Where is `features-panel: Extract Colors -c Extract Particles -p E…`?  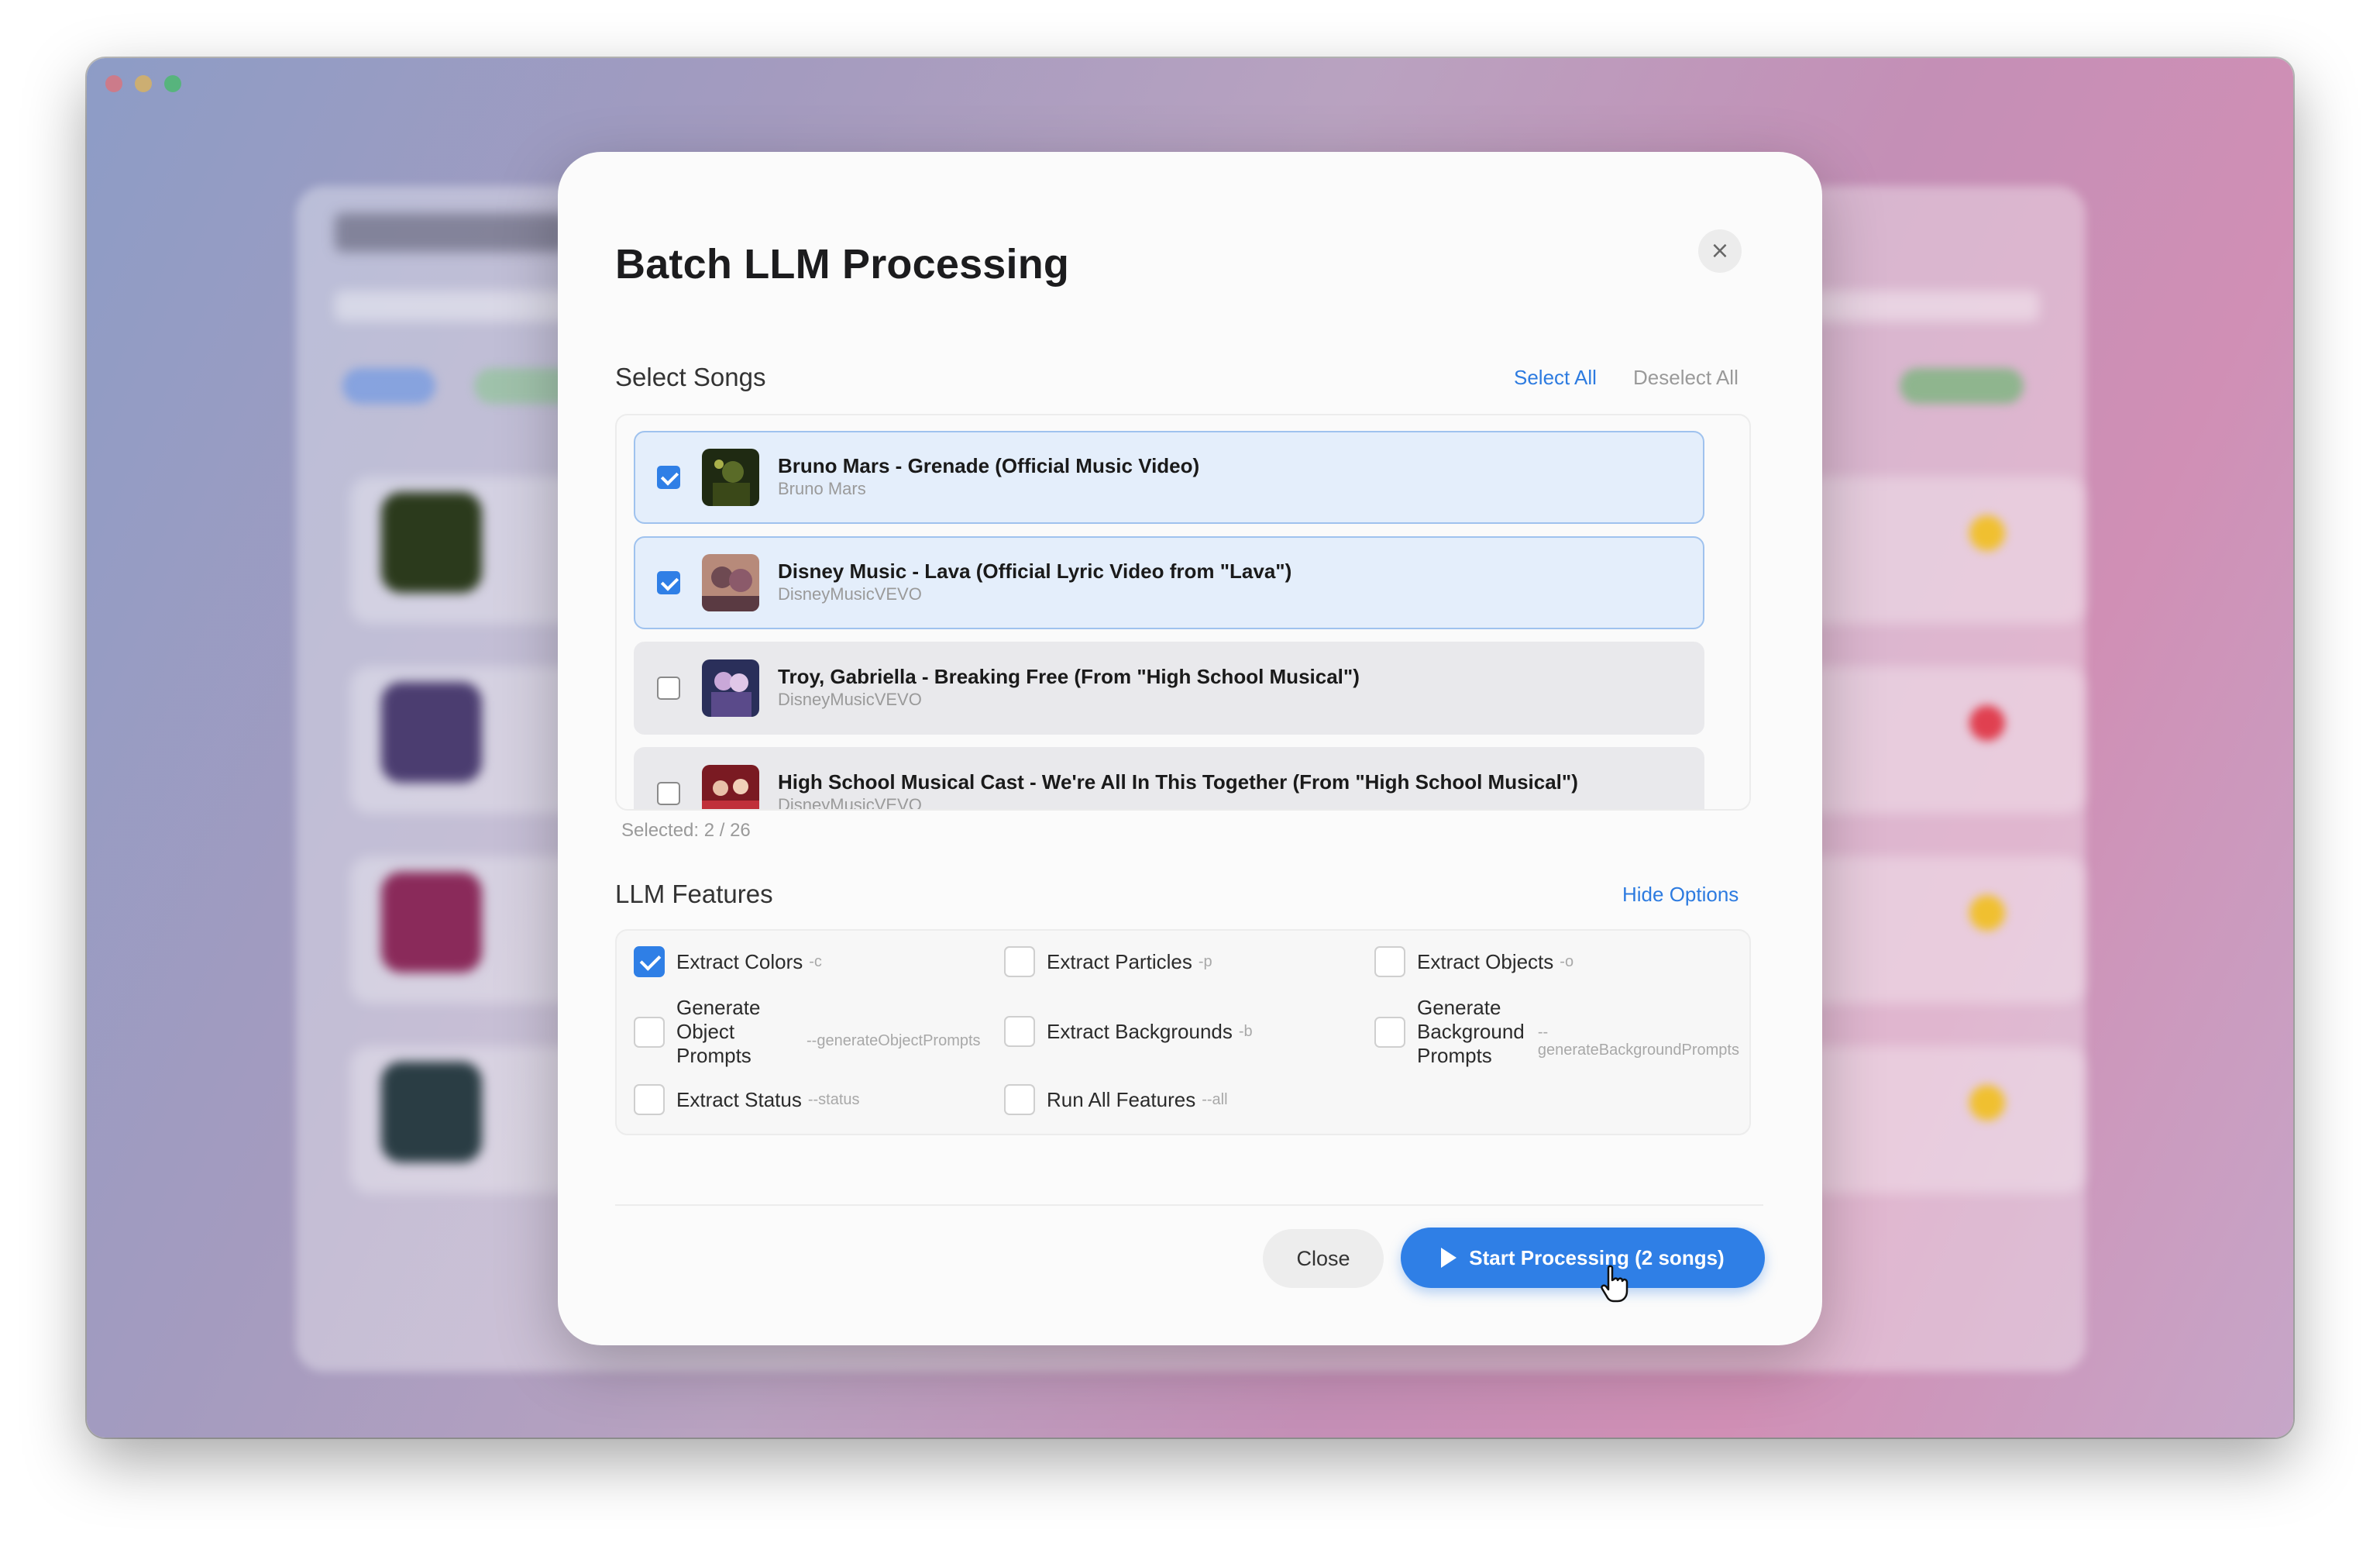
features-panel: Extract Colors -c Extract Particles -p E… is located at coordinates (1183, 1032).